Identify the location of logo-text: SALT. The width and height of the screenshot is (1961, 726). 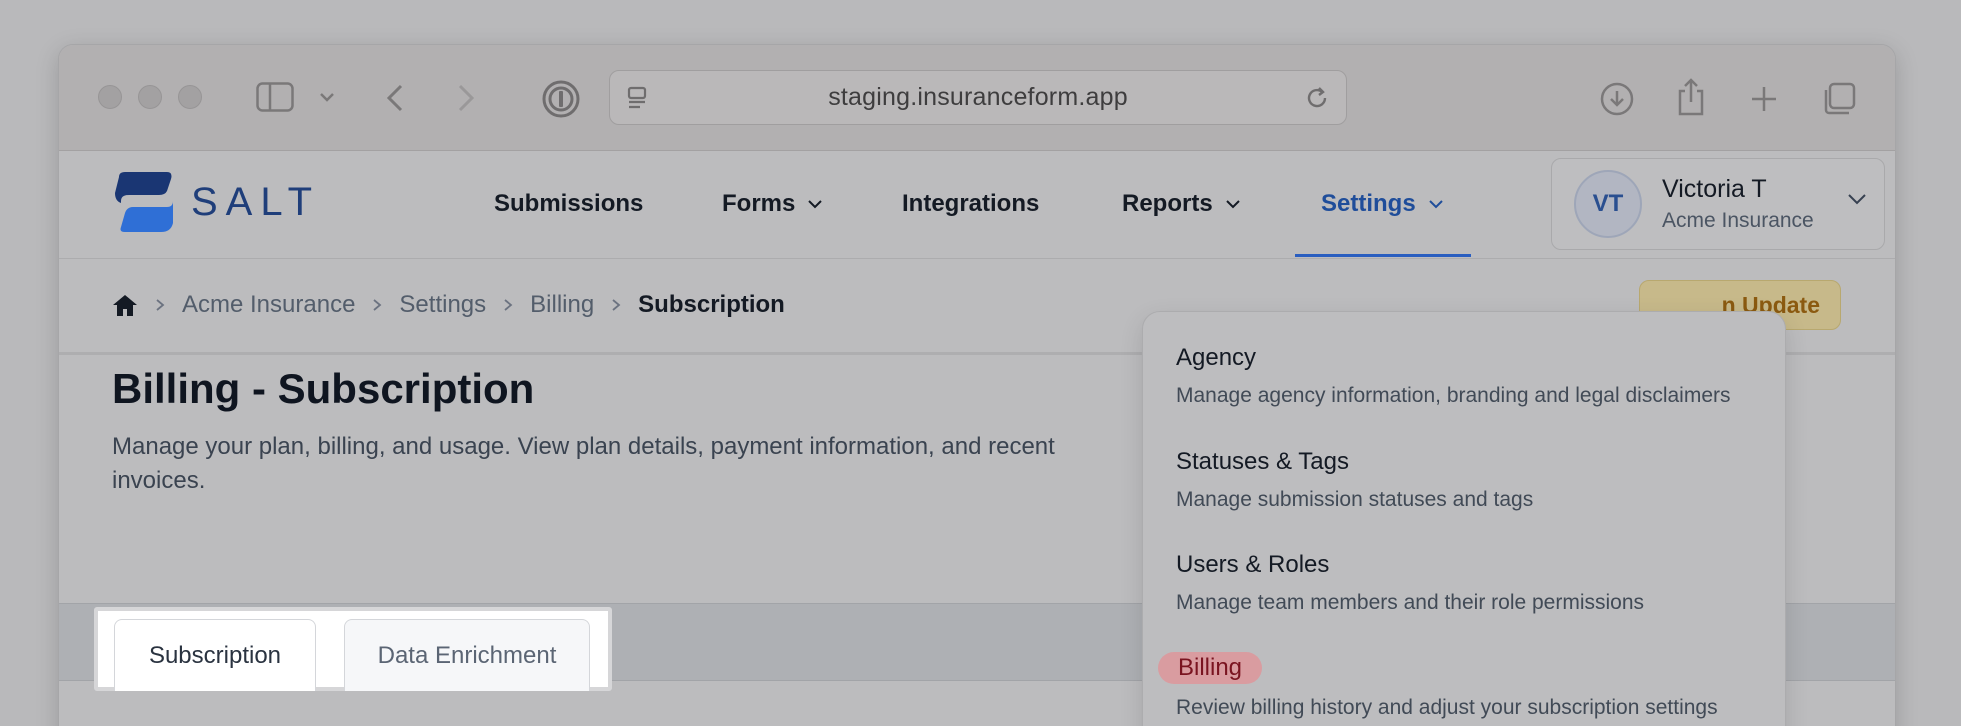
(256, 201).